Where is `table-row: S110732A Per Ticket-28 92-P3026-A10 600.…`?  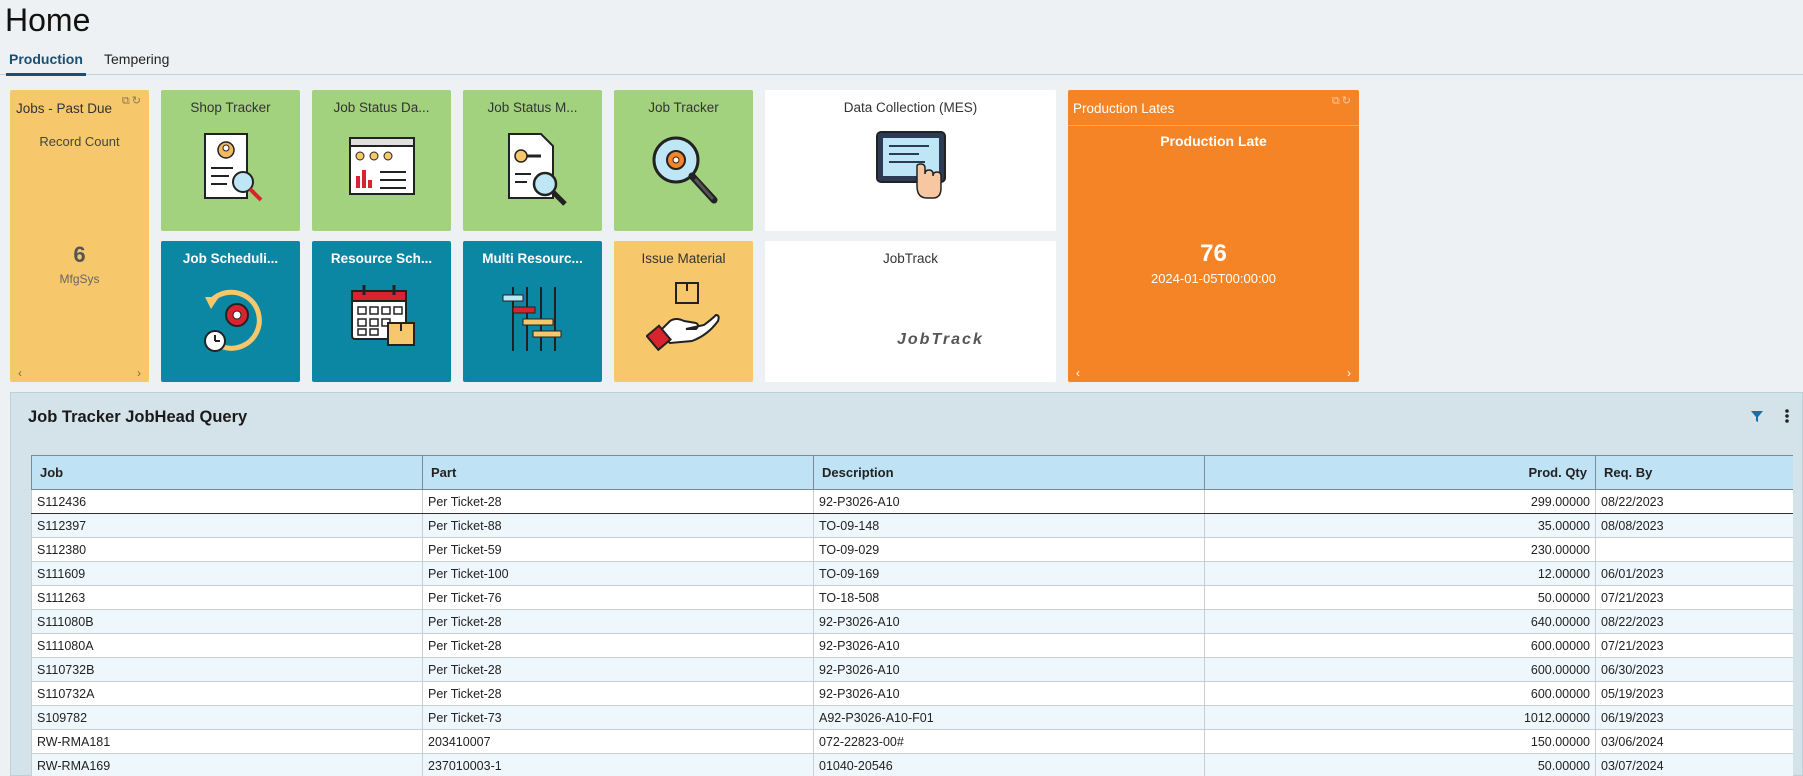 table-row: S110732A Per Ticket-28 92-P3026-A10 600.… is located at coordinates (912, 693).